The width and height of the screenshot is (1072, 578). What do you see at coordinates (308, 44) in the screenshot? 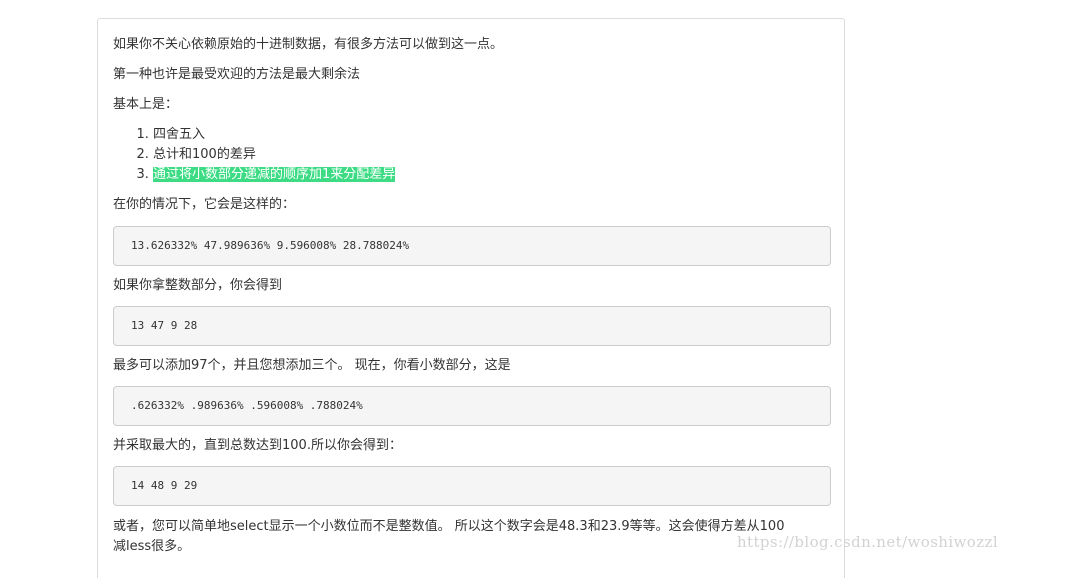
I see `intro-paragraph: 如果你不关心依赖原始的十进制数据，有很多方法可以做到这一点。` at bounding box center [308, 44].